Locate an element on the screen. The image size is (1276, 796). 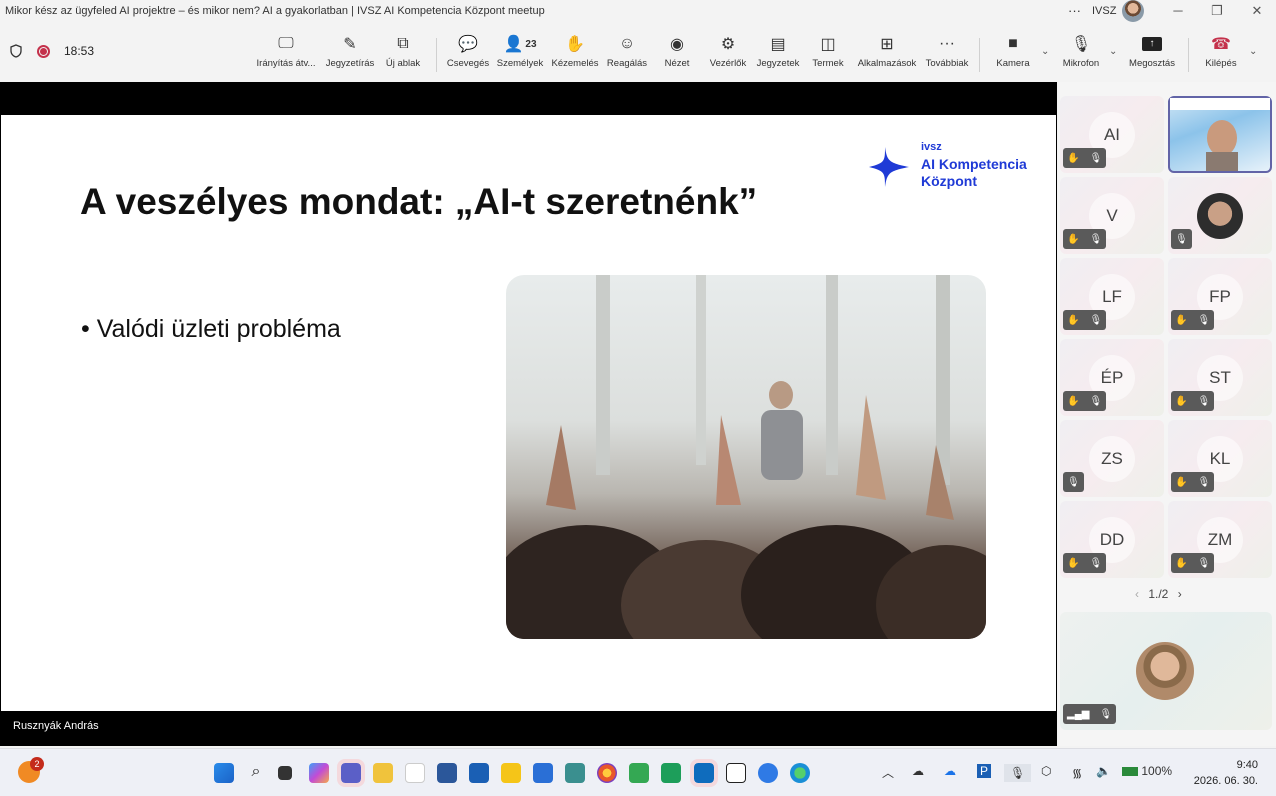
camera-button: ■ Kamera is located at coordinates (1013, 55).